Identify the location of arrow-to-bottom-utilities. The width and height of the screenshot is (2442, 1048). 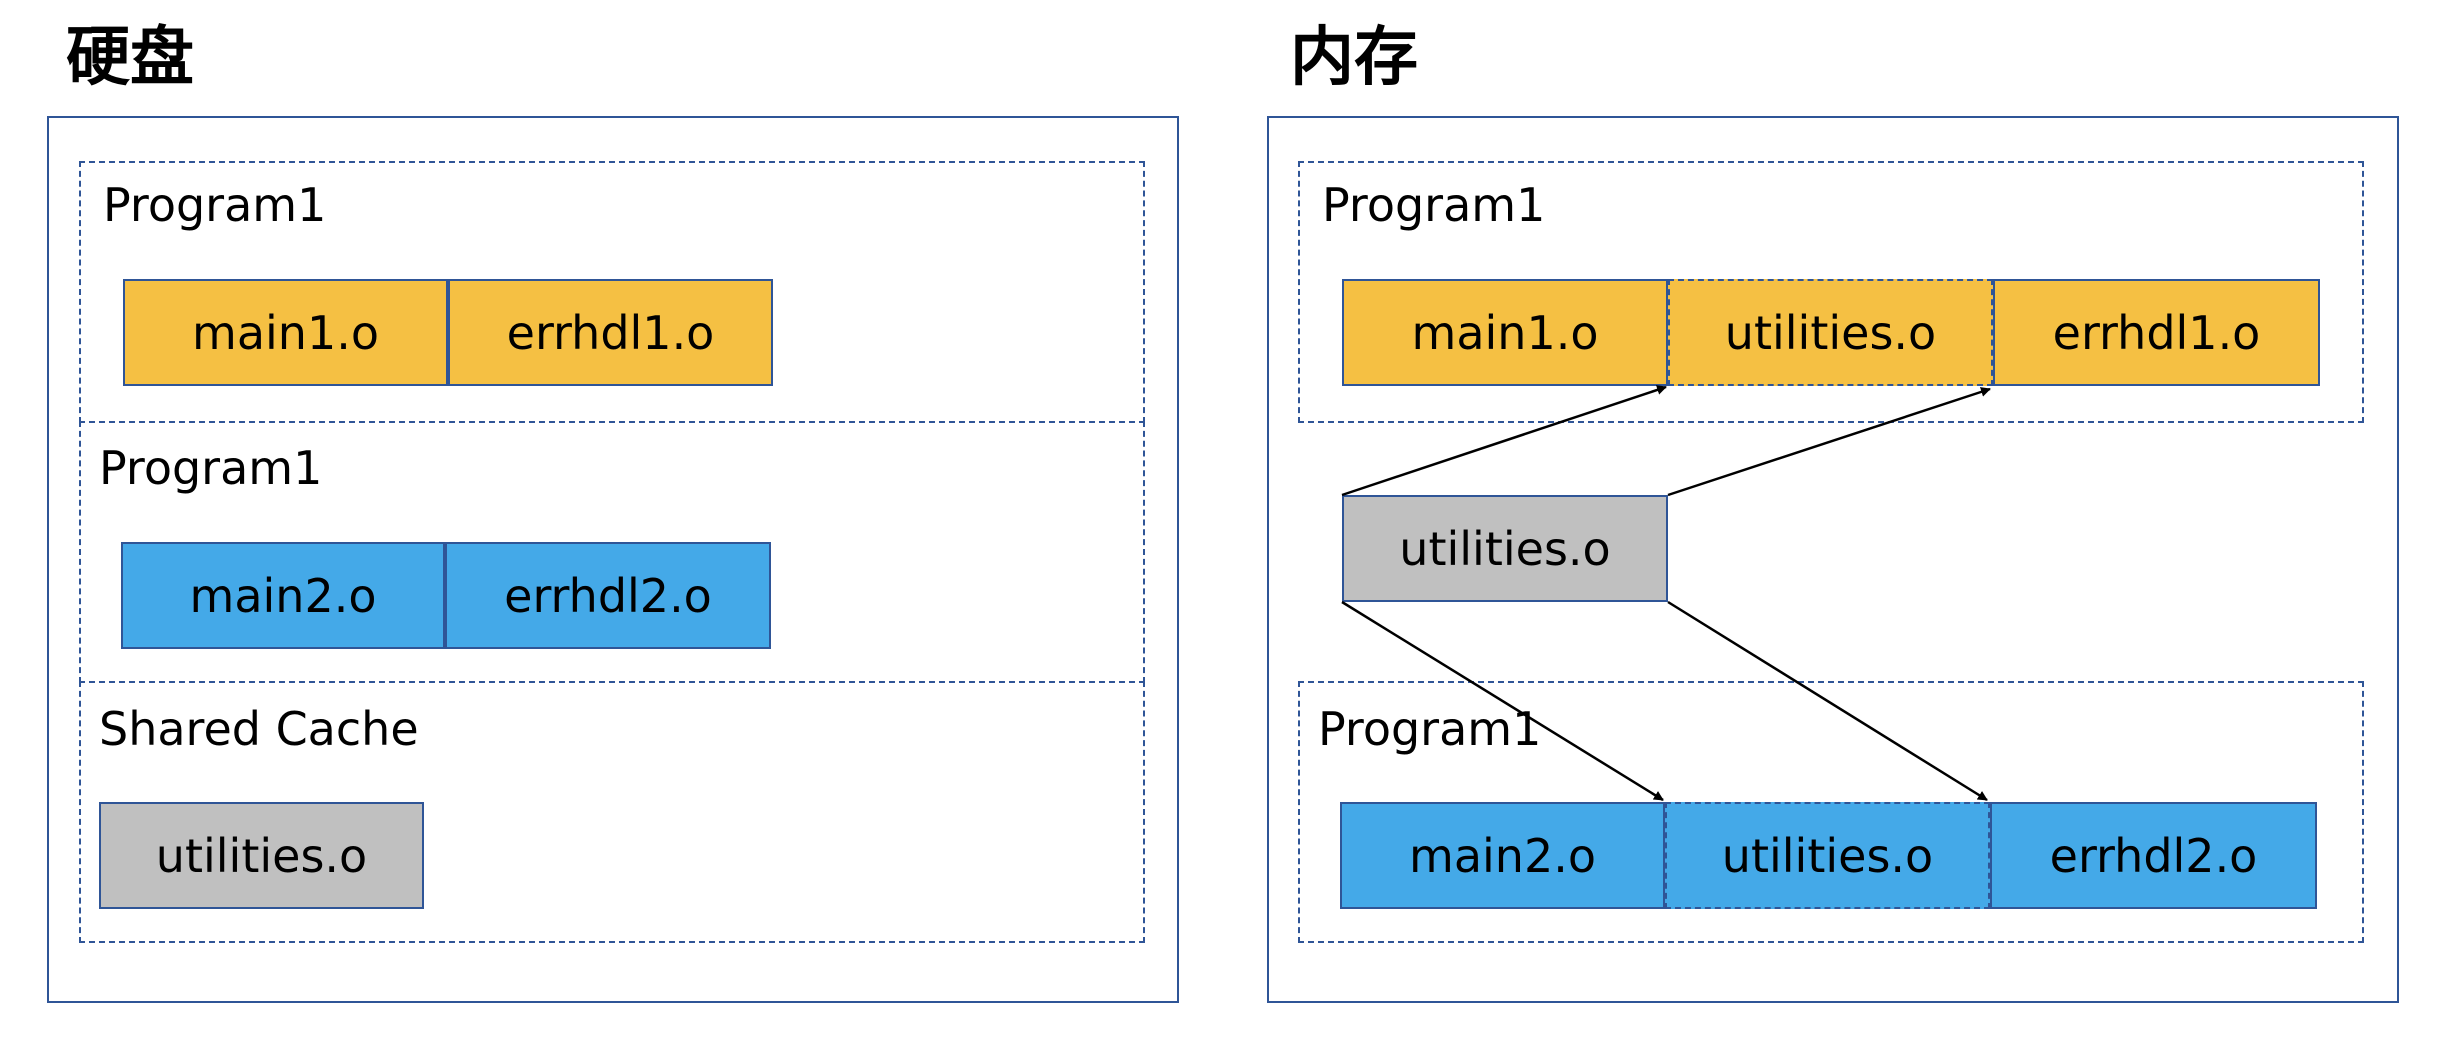
(1502, 701).